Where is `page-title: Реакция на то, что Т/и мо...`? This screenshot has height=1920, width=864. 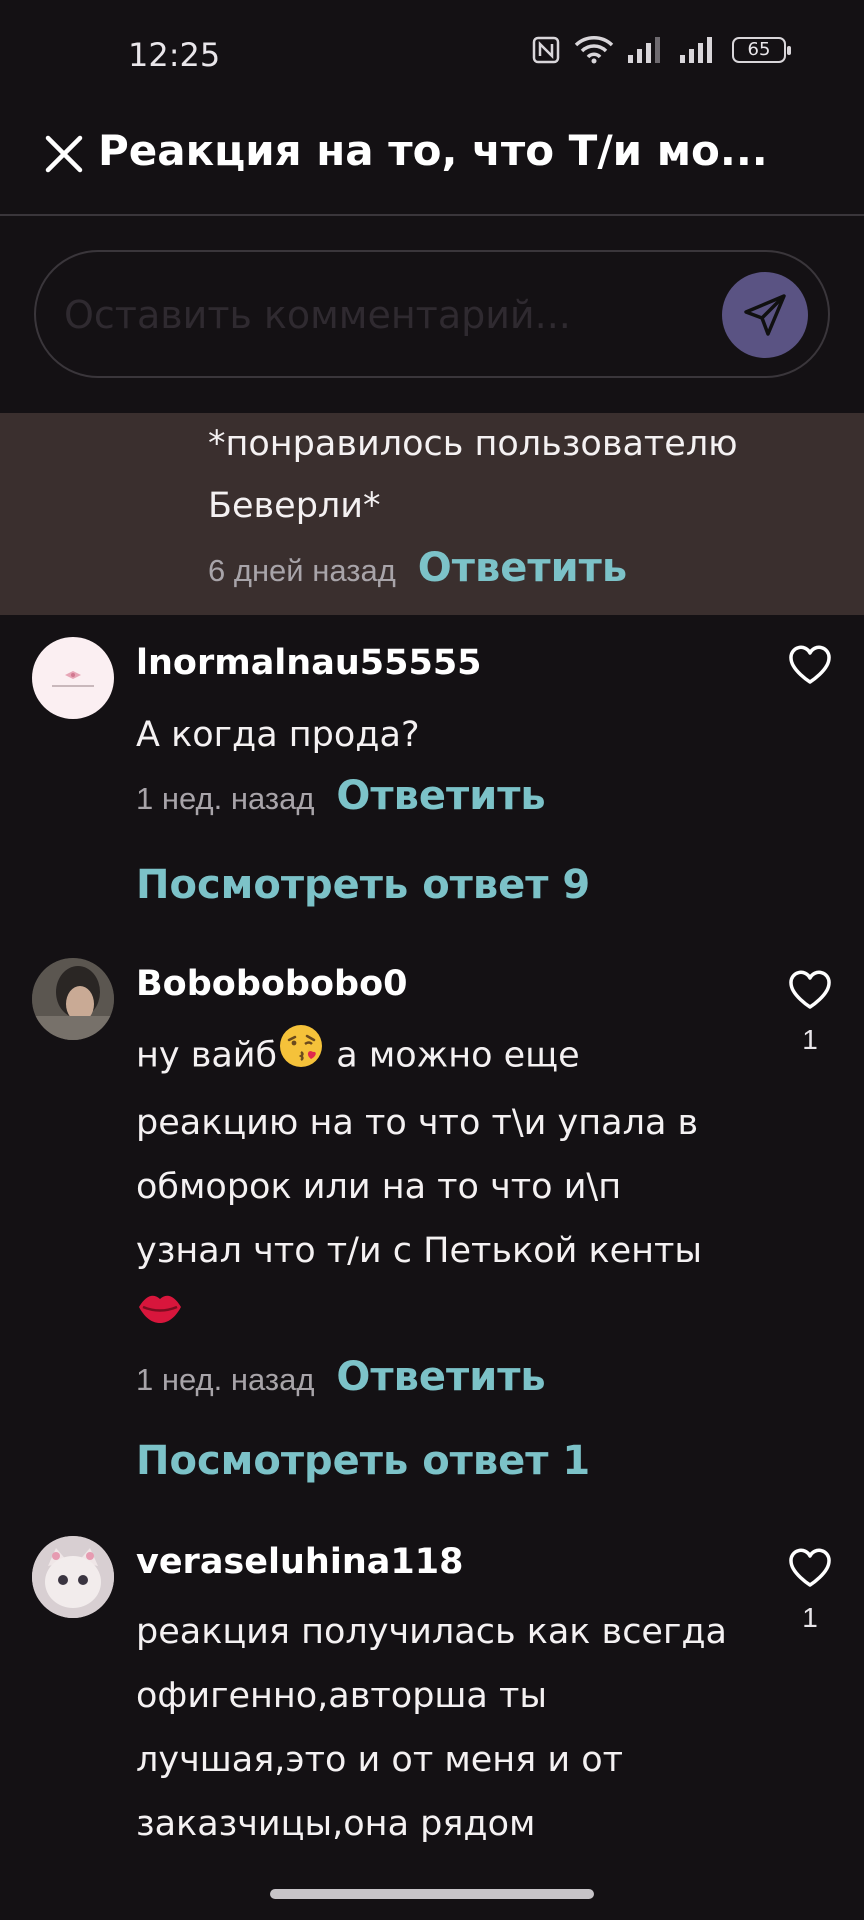 page-title: Реакция на то, что Т/и мо... is located at coordinates (433, 150).